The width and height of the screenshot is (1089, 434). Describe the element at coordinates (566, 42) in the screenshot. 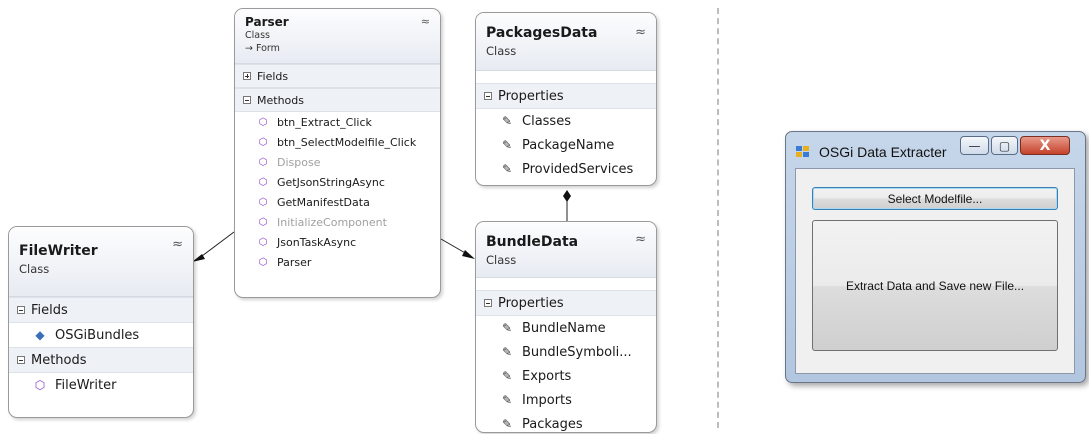

I see `class-header: PackagesData Class ≈` at that location.